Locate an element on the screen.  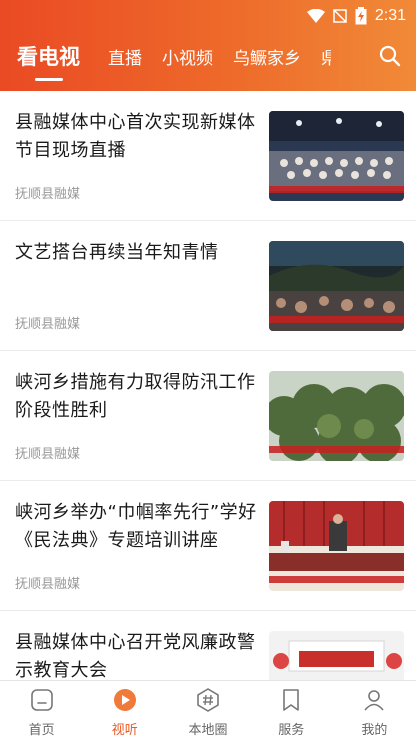
bottom-nav: 首页 视听 本地圈 服务 我的 is located at coordinates (208, 710).